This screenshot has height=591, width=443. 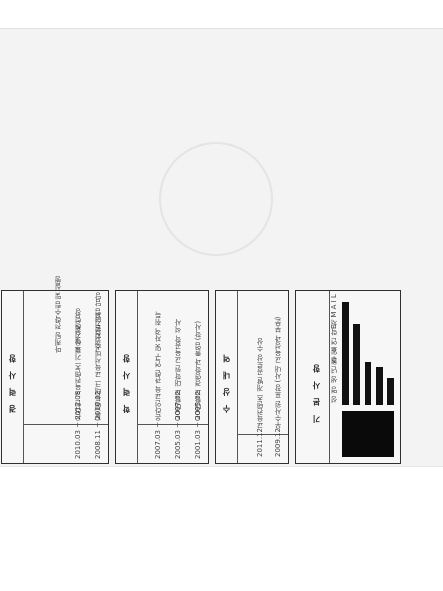 I want to click on edu-desc-0: OO대학교 경영학과 졸업 (학사), so click(x=198, y=370).